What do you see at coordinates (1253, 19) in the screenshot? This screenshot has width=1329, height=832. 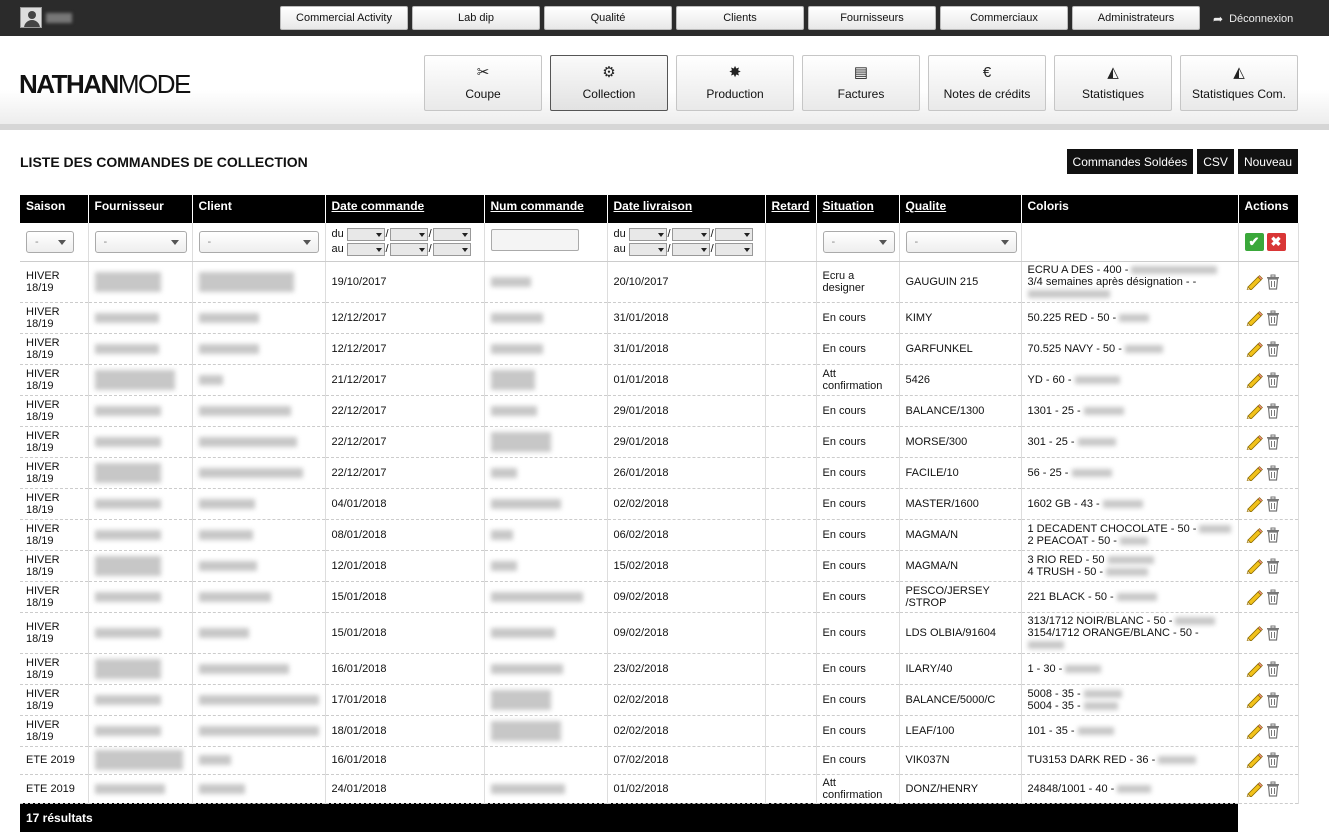 I see `logout-link: ➦ Déconnexion` at bounding box center [1253, 19].